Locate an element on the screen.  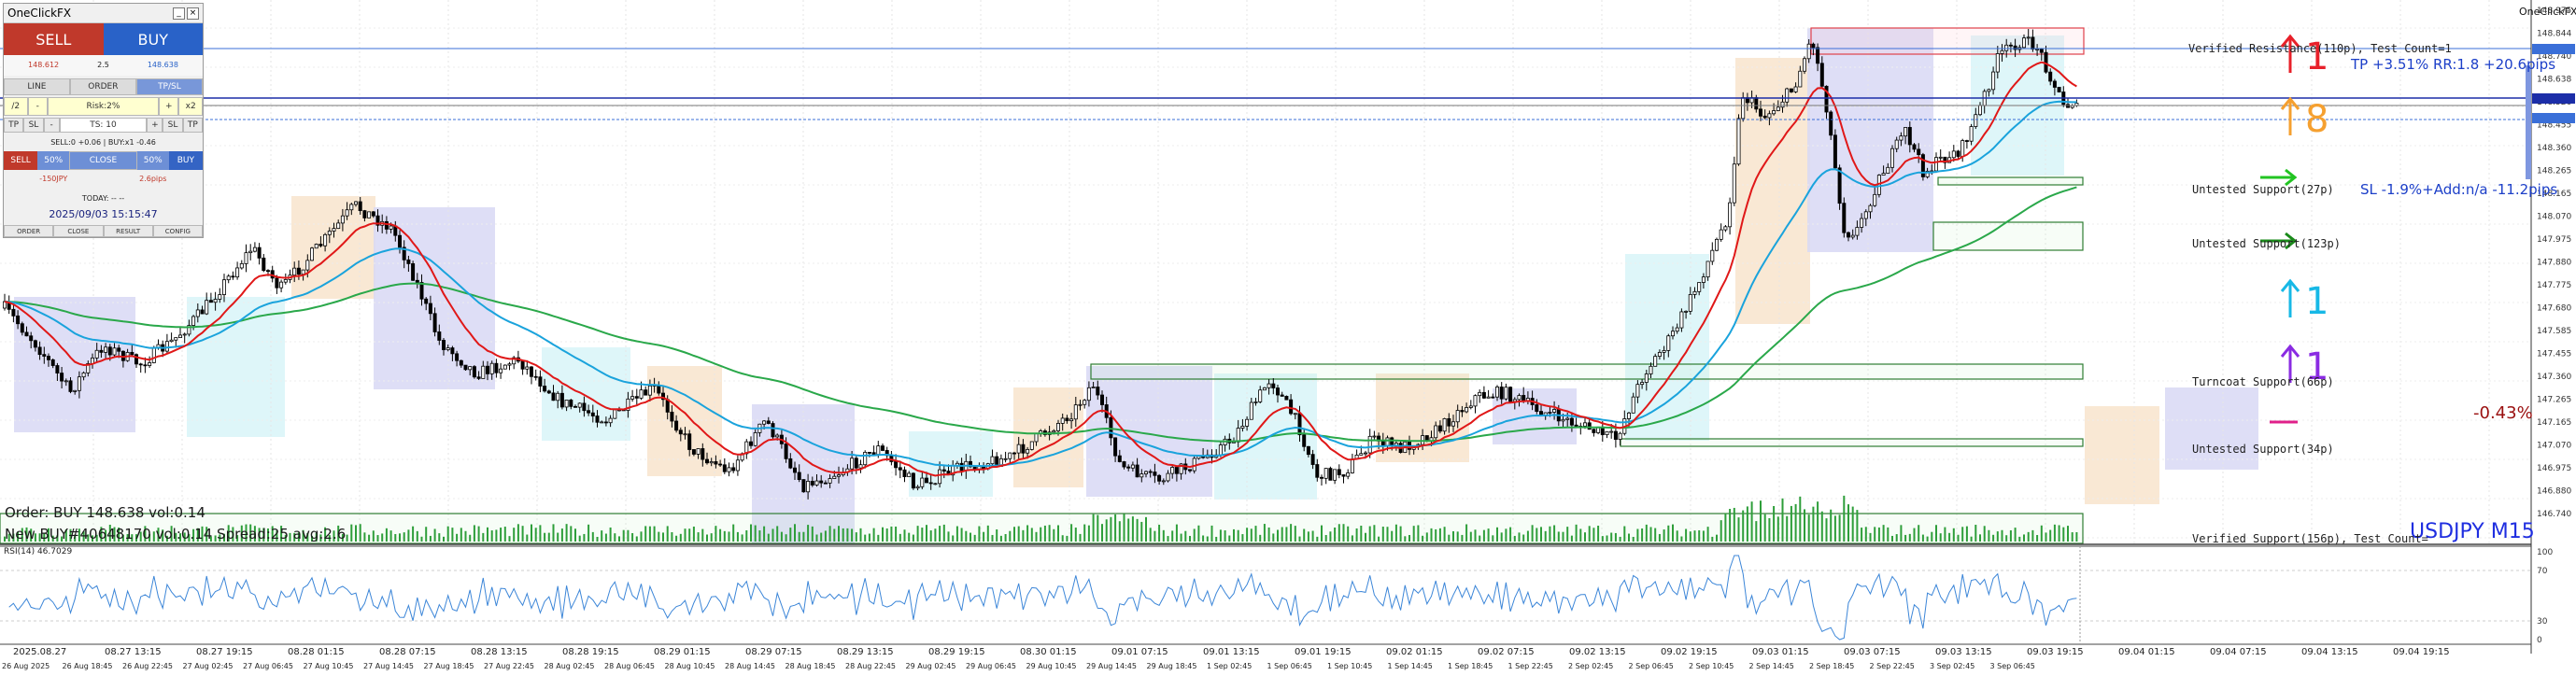
close-all-button: CLOSE is located at coordinates (103, 160).